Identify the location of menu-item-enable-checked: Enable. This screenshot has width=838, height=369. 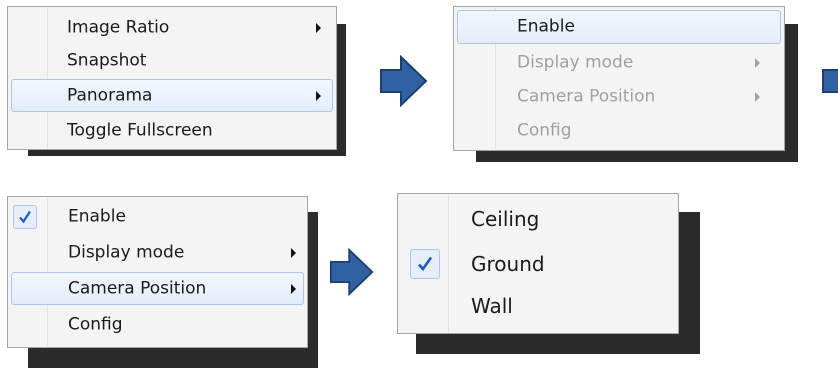
(157, 217).